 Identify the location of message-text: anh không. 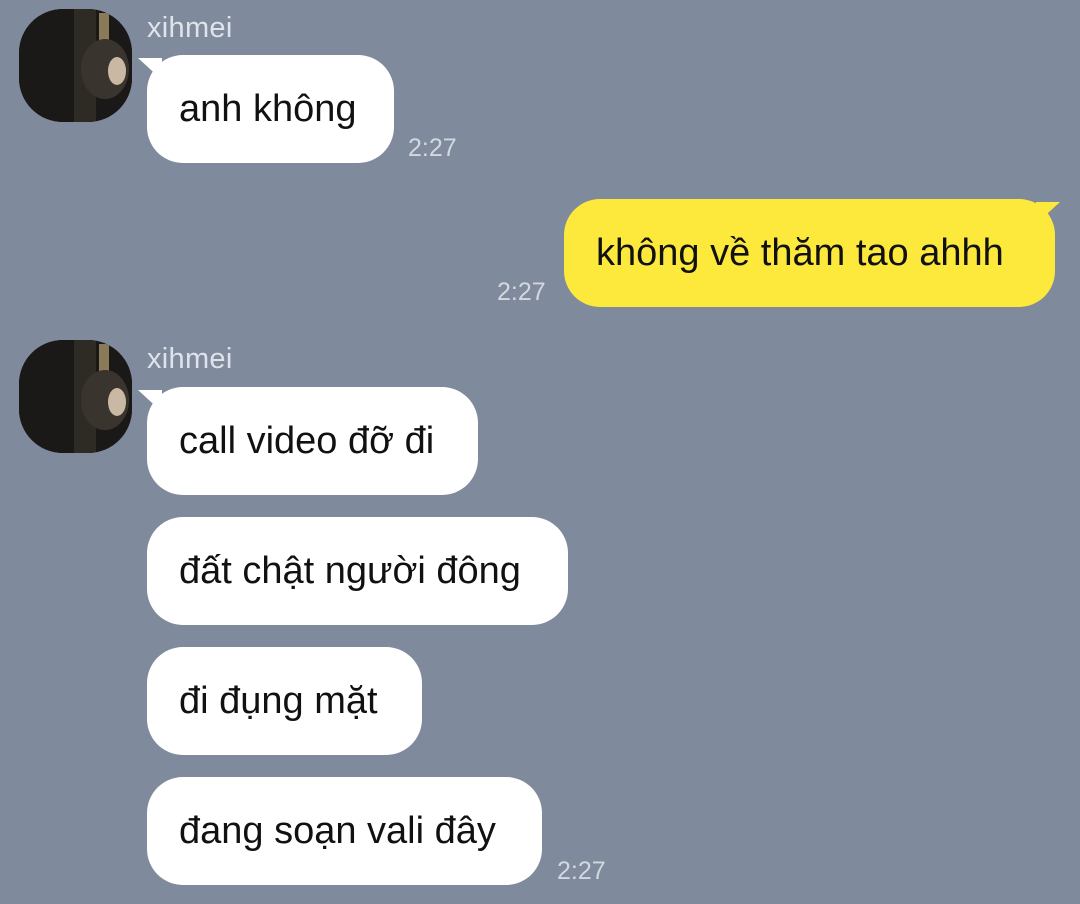
(268, 108).